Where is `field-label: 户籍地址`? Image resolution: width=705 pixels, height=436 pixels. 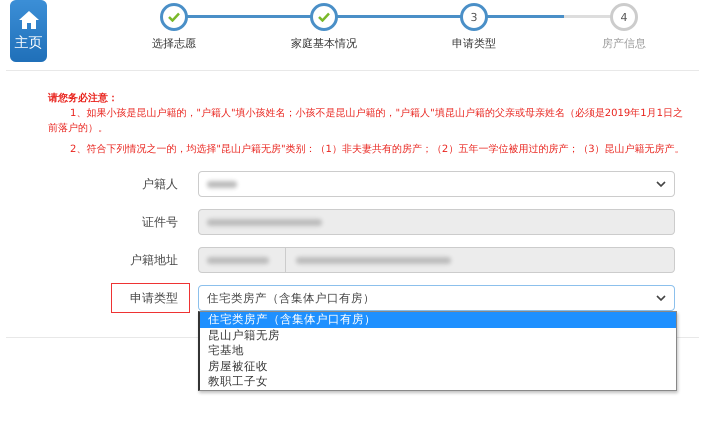
field-label: 户籍地址 is located at coordinates (154, 260).